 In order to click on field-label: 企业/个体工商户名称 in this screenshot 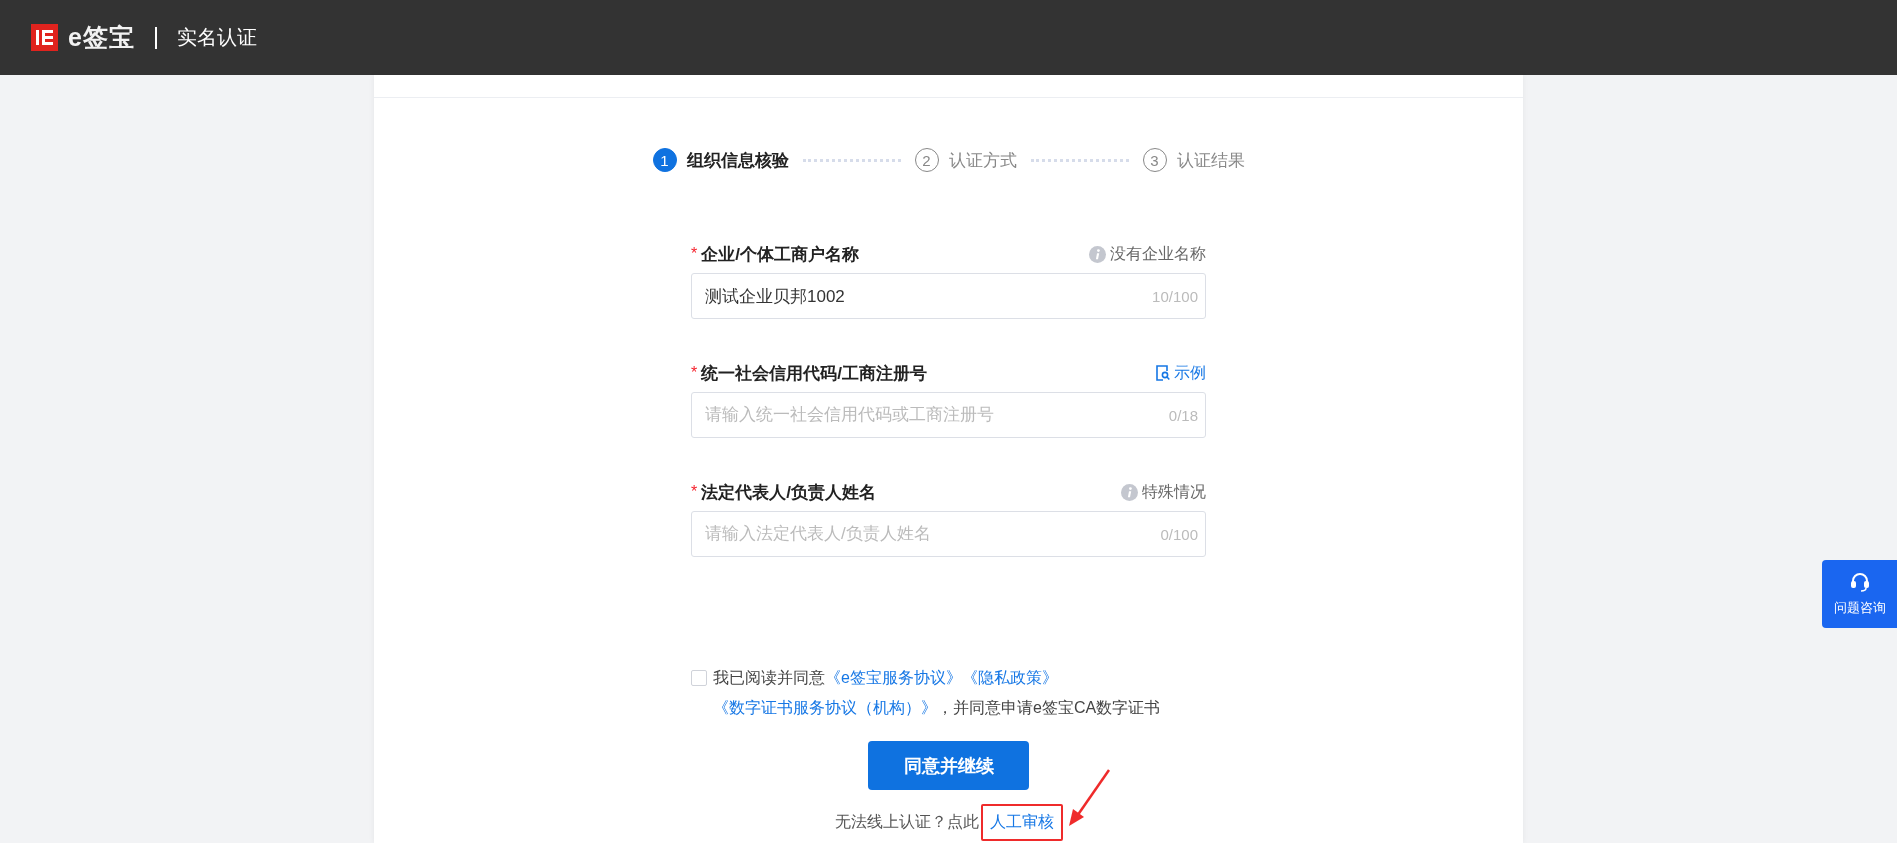, I will do `click(780, 254)`.